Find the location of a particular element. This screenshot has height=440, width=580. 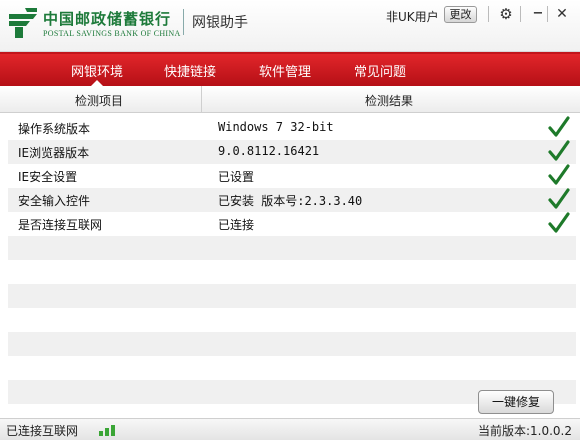

check-item: 是否连接互联网 is located at coordinates (60, 225).